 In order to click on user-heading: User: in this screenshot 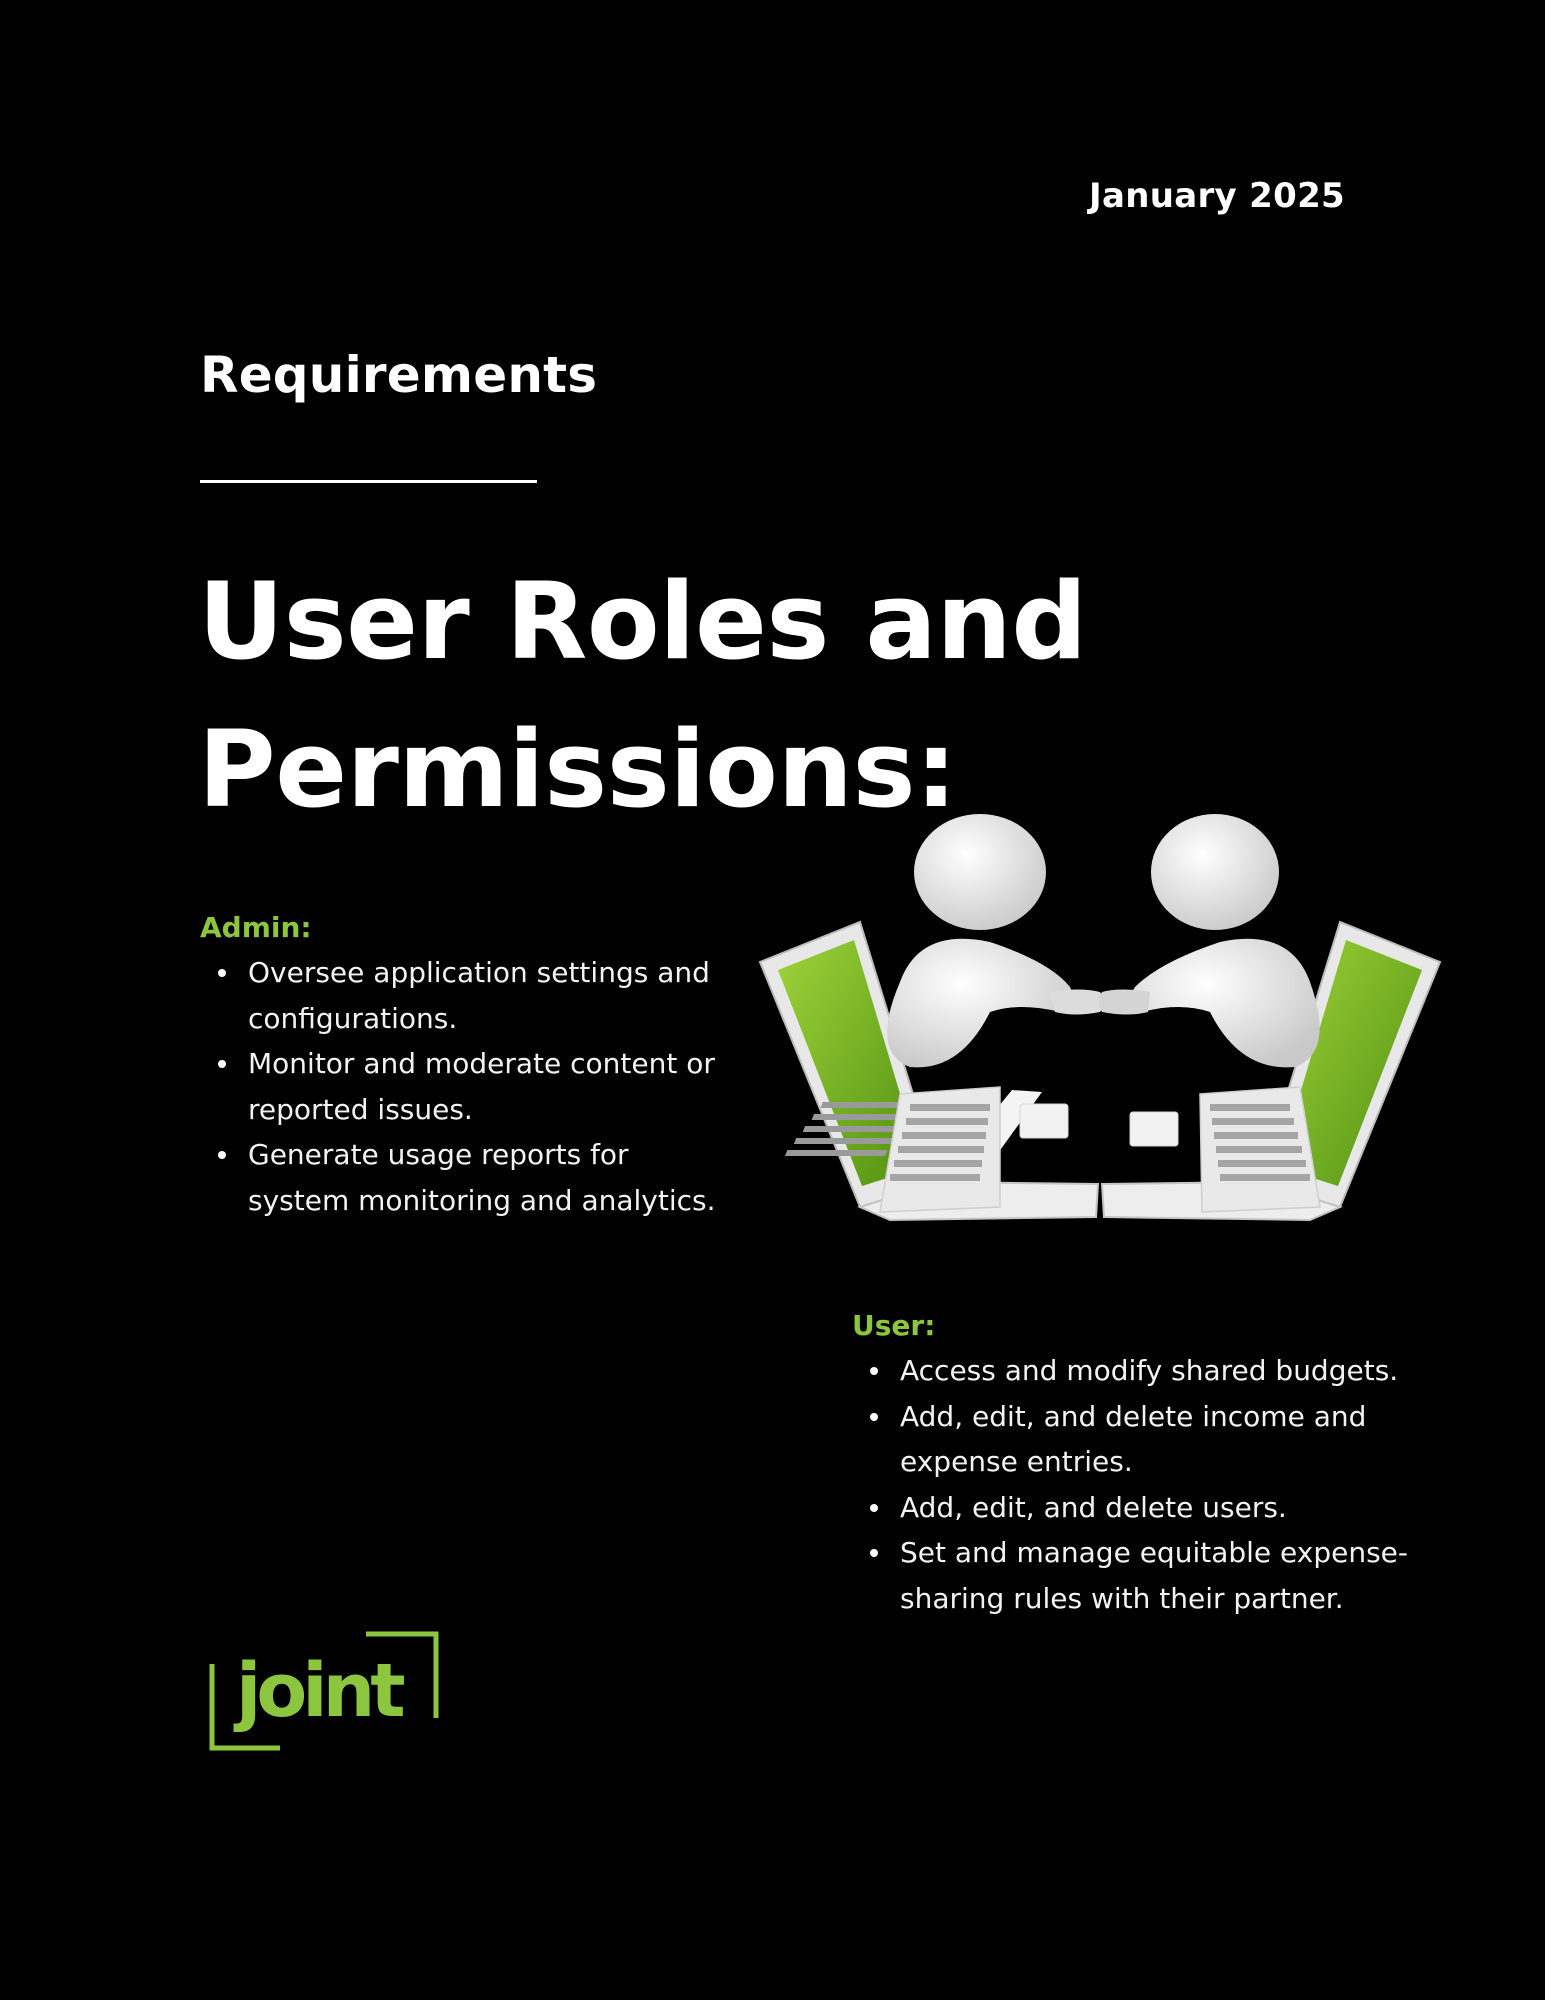, I will do `click(894, 1325)`.